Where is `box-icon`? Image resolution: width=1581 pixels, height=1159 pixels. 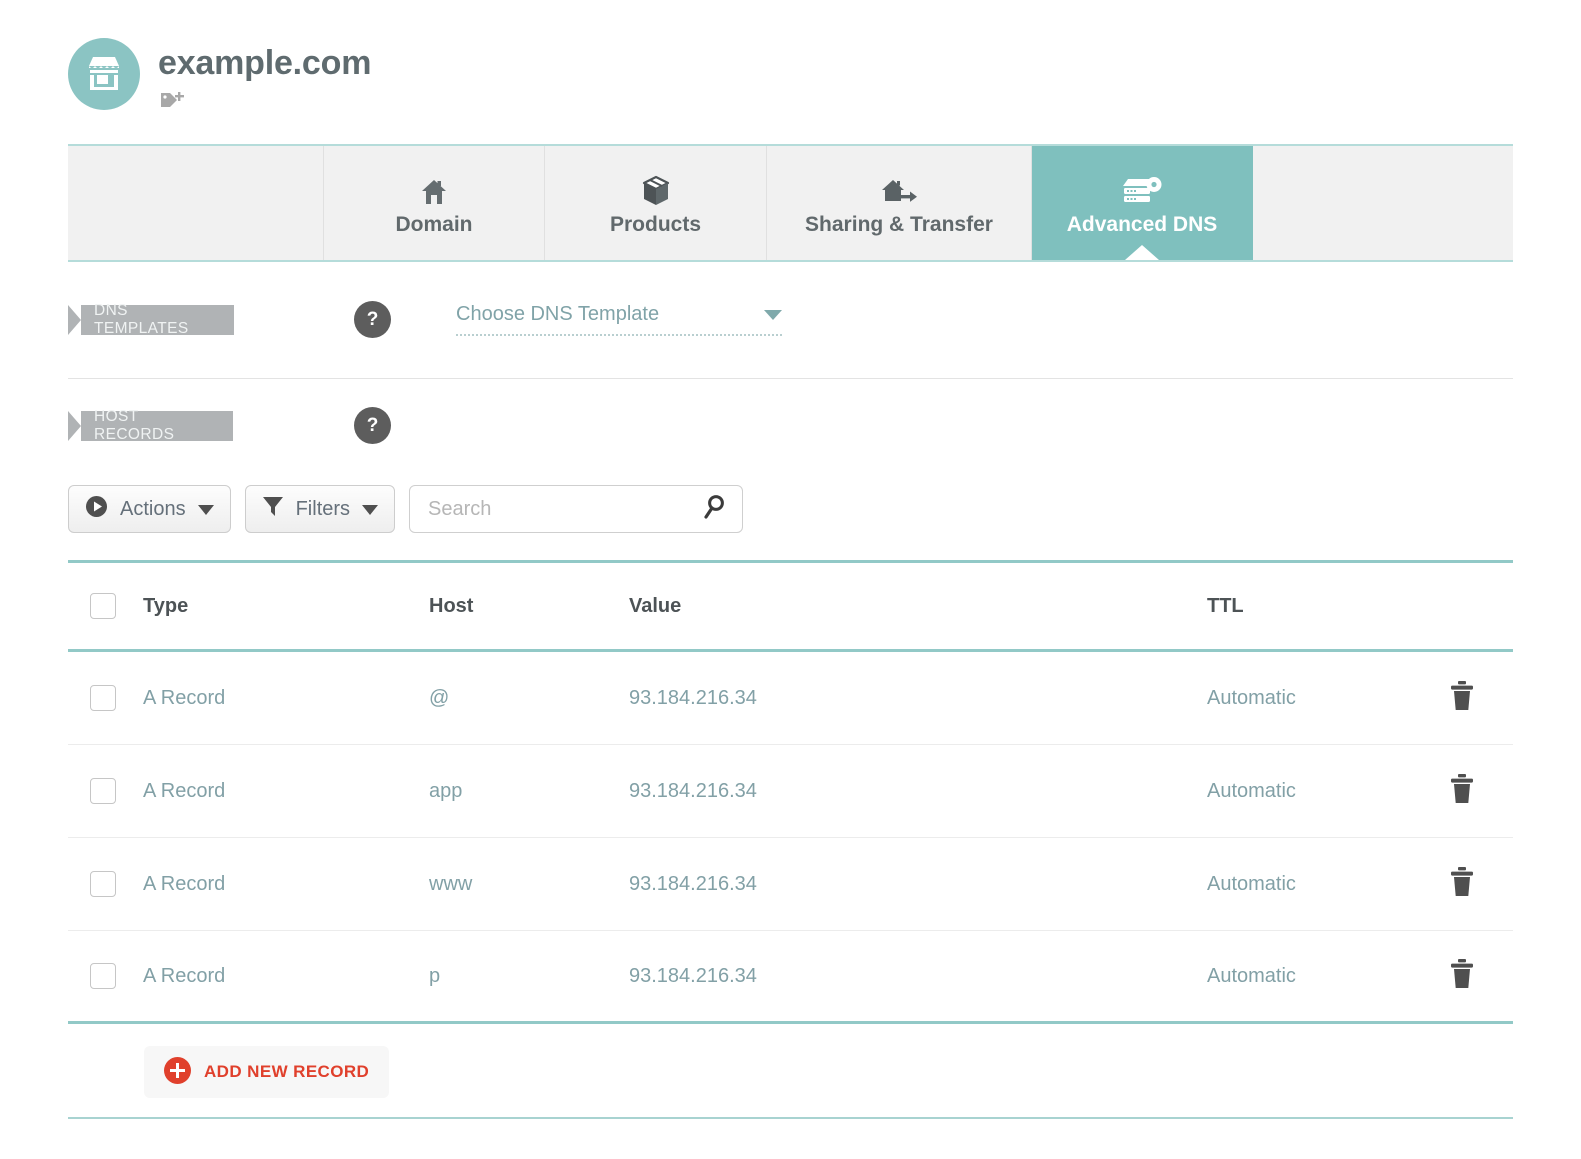
box-icon is located at coordinates (656, 188).